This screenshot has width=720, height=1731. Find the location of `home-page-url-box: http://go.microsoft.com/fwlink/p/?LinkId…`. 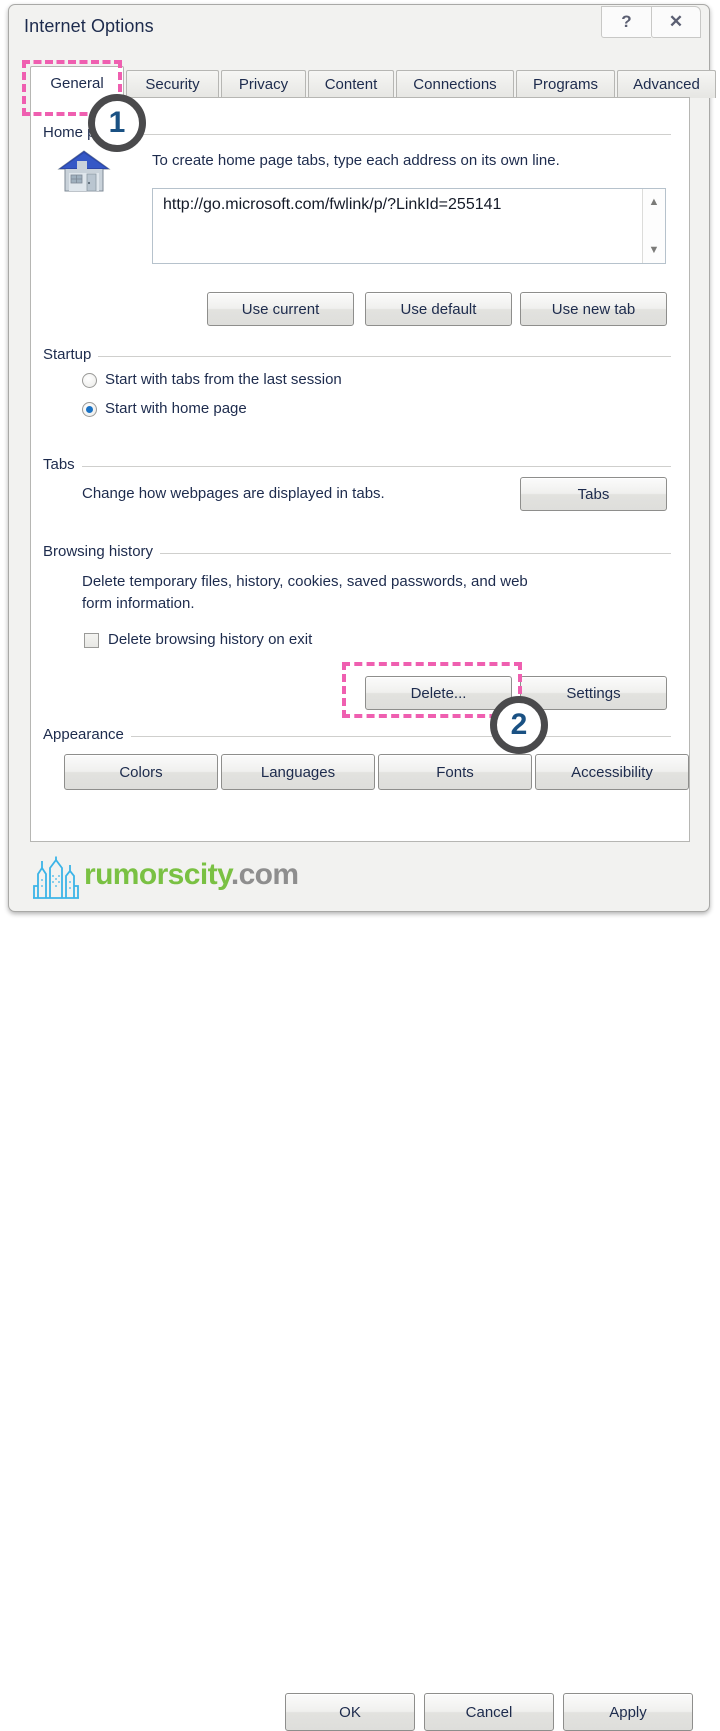

home-page-url-box: http://go.microsoft.com/fwlink/p/?LinkId… is located at coordinates (409, 226).